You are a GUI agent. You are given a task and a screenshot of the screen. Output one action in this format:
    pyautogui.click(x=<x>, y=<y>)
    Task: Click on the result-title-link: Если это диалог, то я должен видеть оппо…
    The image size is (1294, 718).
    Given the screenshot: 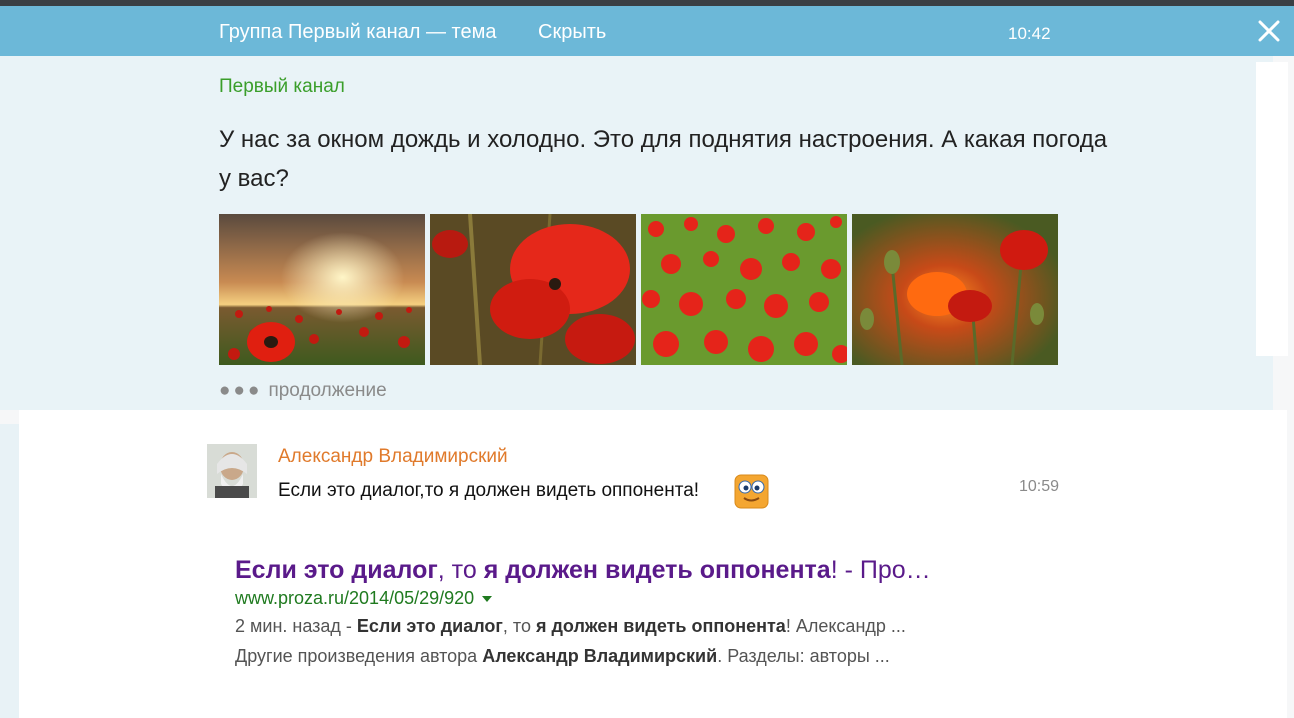 What is the action you would take?
    pyautogui.click(x=635, y=570)
    